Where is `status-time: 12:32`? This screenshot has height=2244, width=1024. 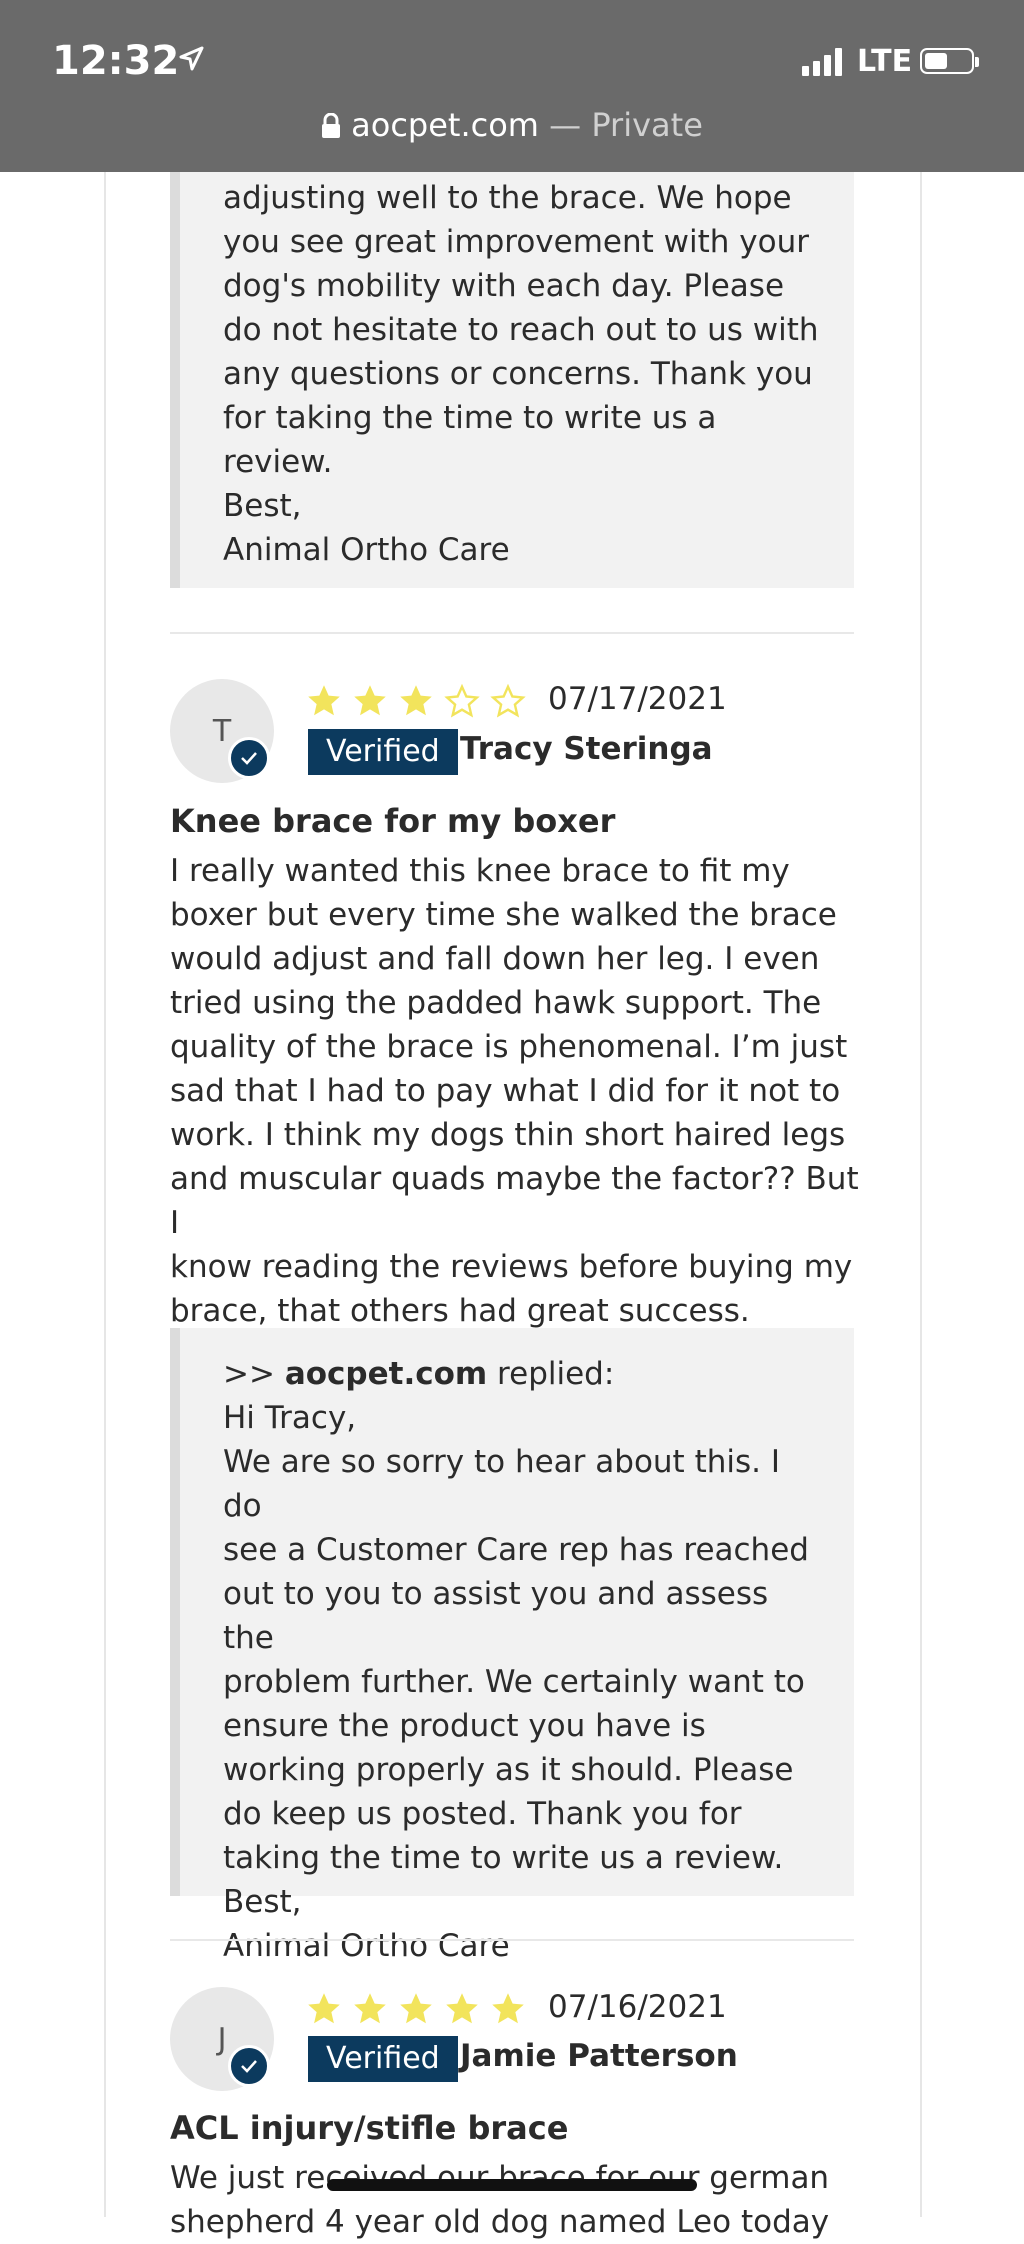
status-time: 12:32 is located at coordinates (116, 61).